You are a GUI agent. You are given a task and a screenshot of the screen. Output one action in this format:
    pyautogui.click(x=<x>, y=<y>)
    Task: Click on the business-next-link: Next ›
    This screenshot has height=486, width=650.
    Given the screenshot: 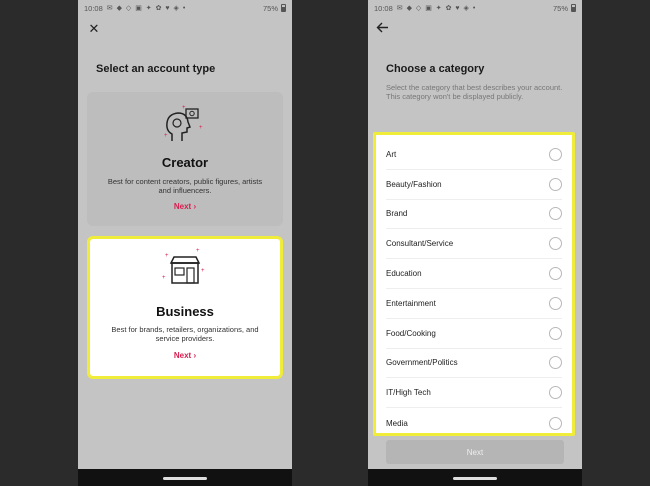 What is the action you would take?
    pyautogui.click(x=185, y=355)
    